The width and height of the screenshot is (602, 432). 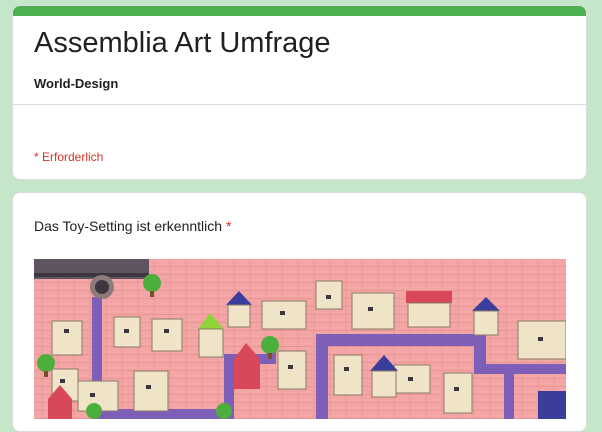 What do you see at coordinates (182, 43) in the screenshot?
I see `form-title: Assemblia Art Umfrage` at bounding box center [182, 43].